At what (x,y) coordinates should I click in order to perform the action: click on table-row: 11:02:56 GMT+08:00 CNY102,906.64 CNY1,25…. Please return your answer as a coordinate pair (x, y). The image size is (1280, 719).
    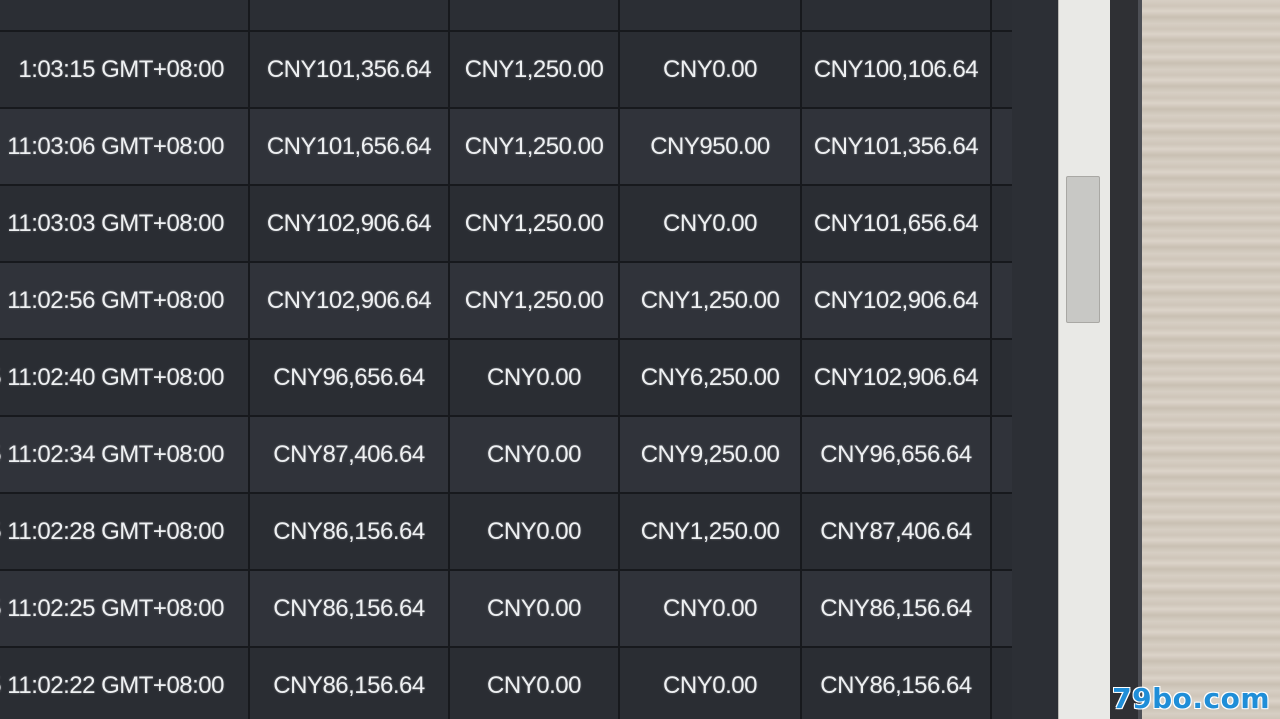
    Looking at the image, I should click on (506, 301).